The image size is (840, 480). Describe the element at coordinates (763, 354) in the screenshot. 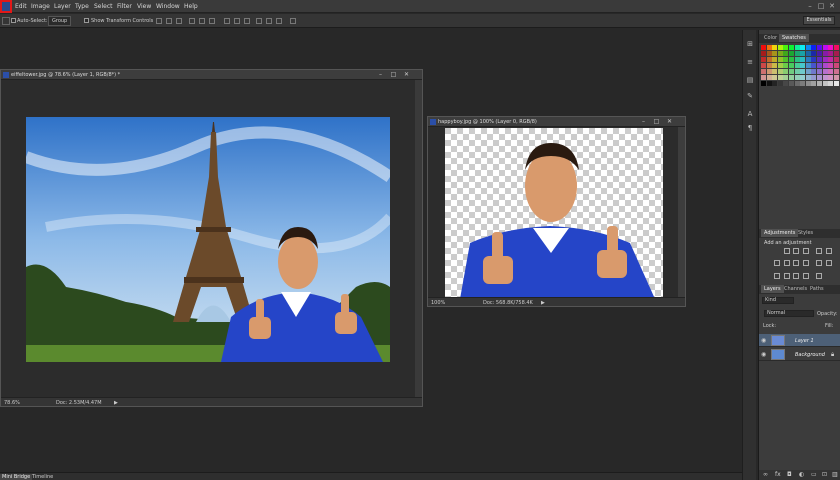

I see `eye-visibility-icon: ◉` at that location.